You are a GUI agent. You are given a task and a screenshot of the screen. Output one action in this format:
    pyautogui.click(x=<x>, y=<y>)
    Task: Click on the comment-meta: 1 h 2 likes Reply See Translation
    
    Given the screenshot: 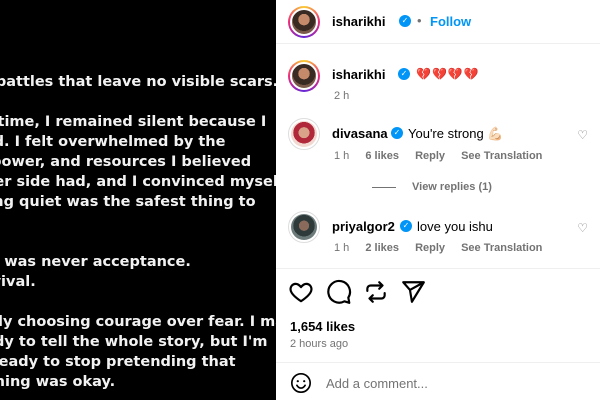 What is the action you would take?
    pyautogui.click(x=444, y=248)
    